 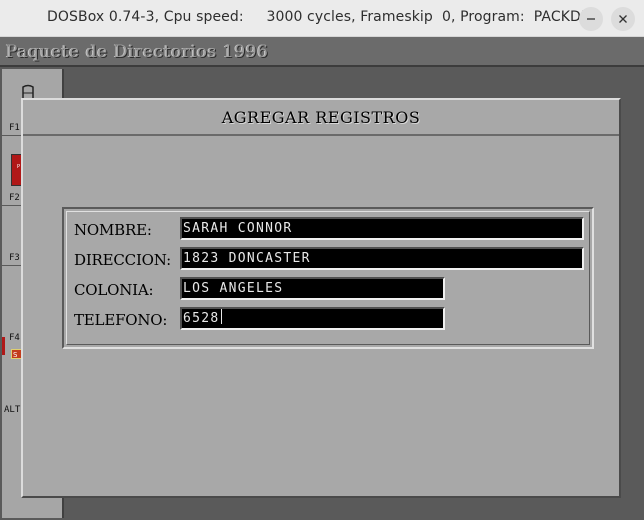 I want to click on telefono-field: 6528, so click(x=312, y=318).